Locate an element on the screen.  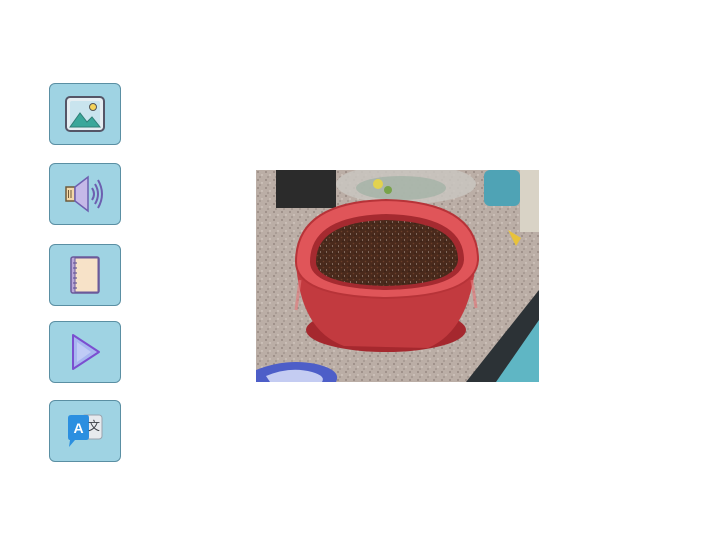
book-button is located at coordinates (85, 275).